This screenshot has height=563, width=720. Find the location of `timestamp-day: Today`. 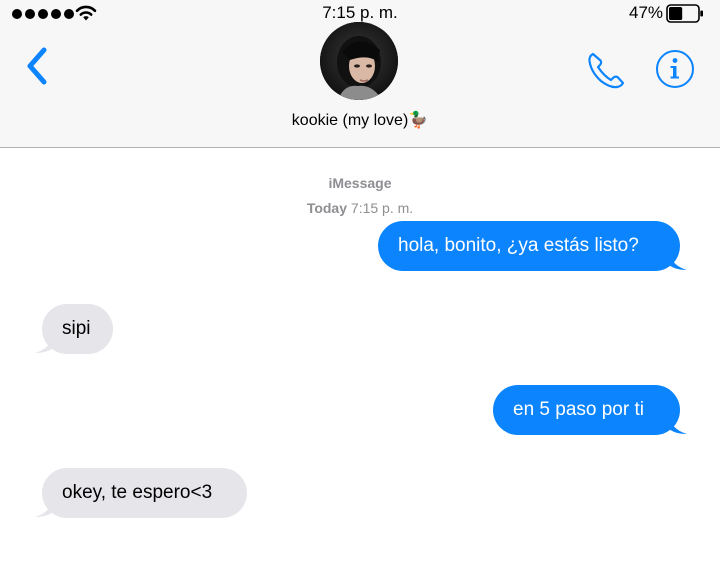

timestamp-day: Today is located at coordinates (327, 208).